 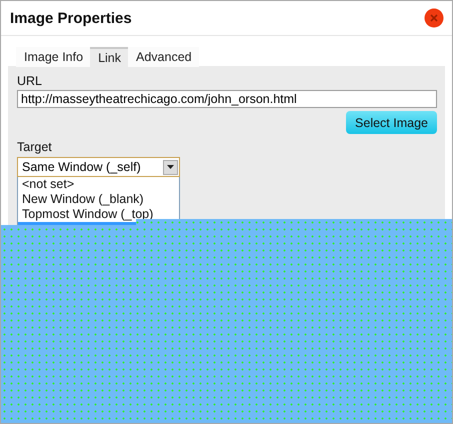 What do you see at coordinates (109, 57) in the screenshot?
I see `tab: Link` at bounding box center [109, 57].